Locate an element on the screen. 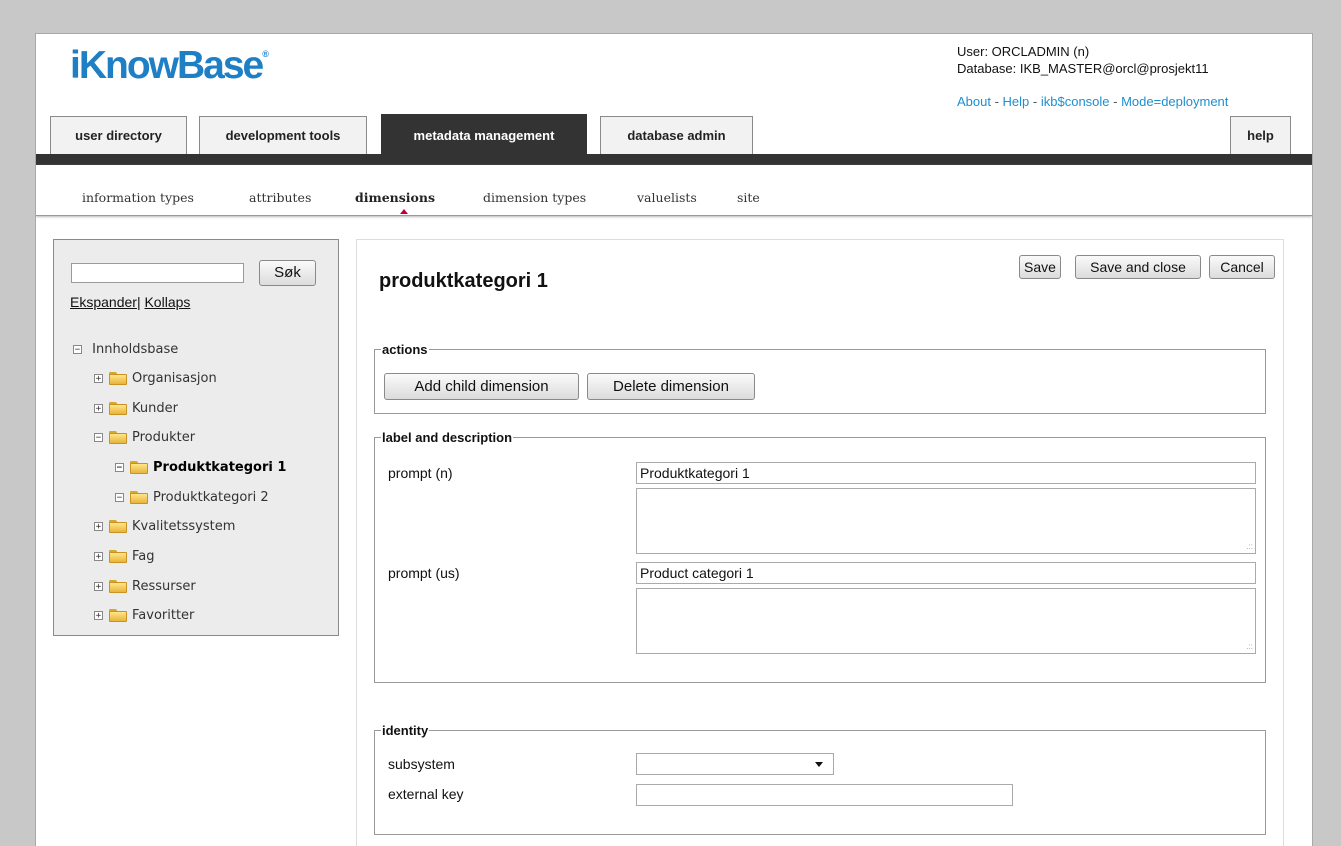 The image size is (1341, 846). label-description-legend: label and description is located at coordinates (447, 437).